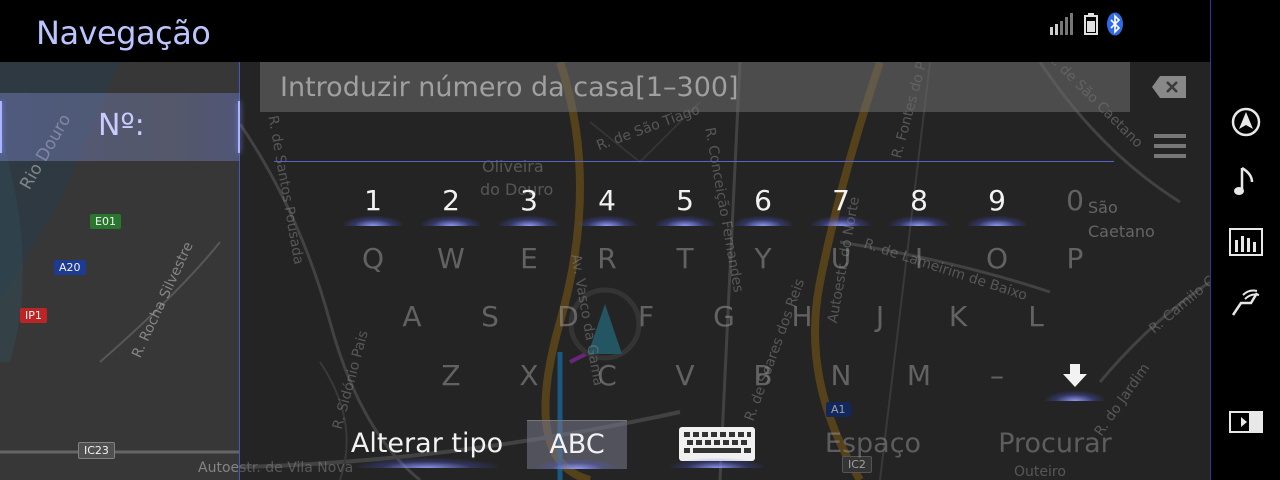 This screenshot has height=480, width=1280. Describe the element at coordinates (1063, 26) in the screenshot. I see `signal-strength-icon` at that location.